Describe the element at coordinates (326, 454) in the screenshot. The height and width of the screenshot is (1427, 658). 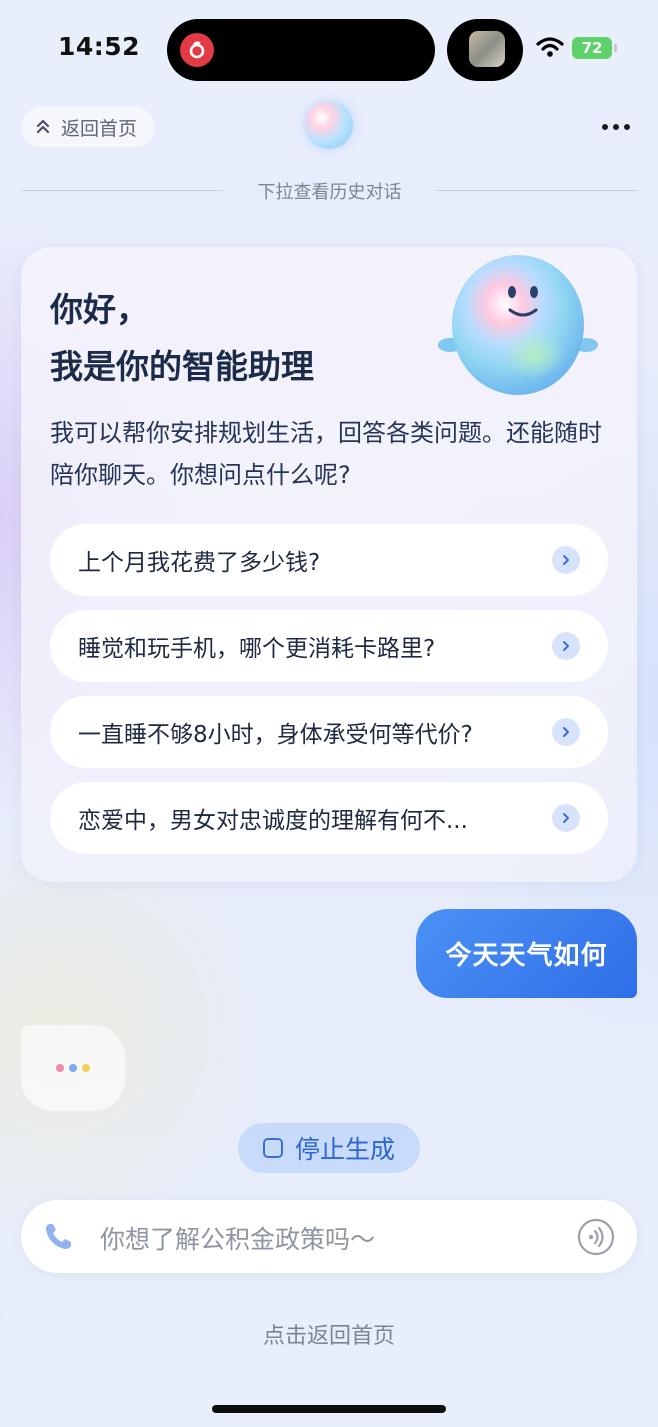
I see `intro-text: 我可以帮你安排规划生活，回答各类问题。还能随时陪你聊天。你想问点什么呢?` at that location.